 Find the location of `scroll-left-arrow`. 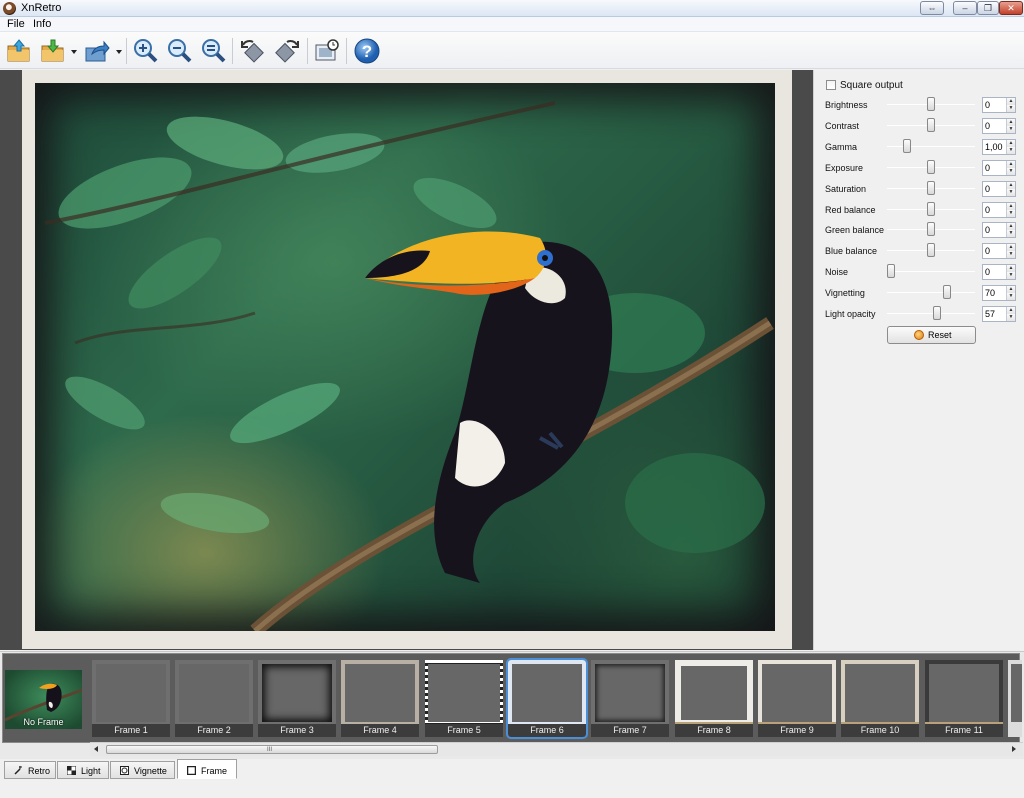

scroll-left-arrow is located at coordinates (96, 749).